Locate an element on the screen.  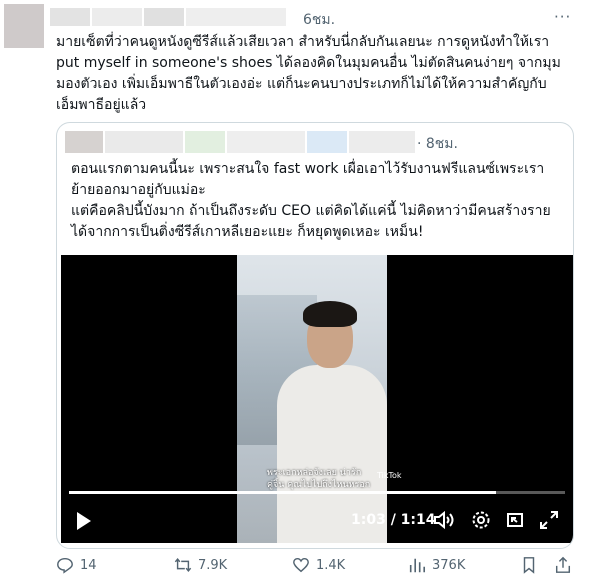
repost-button: 7.9K is located at coordinates (200, 565).